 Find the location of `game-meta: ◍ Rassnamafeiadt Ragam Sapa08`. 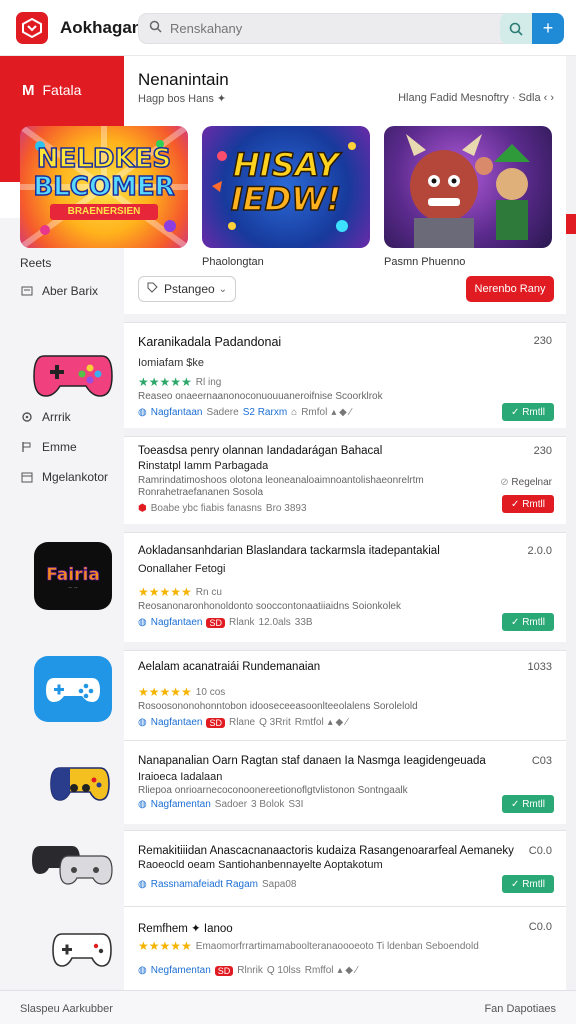

game-meta: ◍ Rassnamafeiadt Ragam Sapa08 is located at coordinates (217, 884).